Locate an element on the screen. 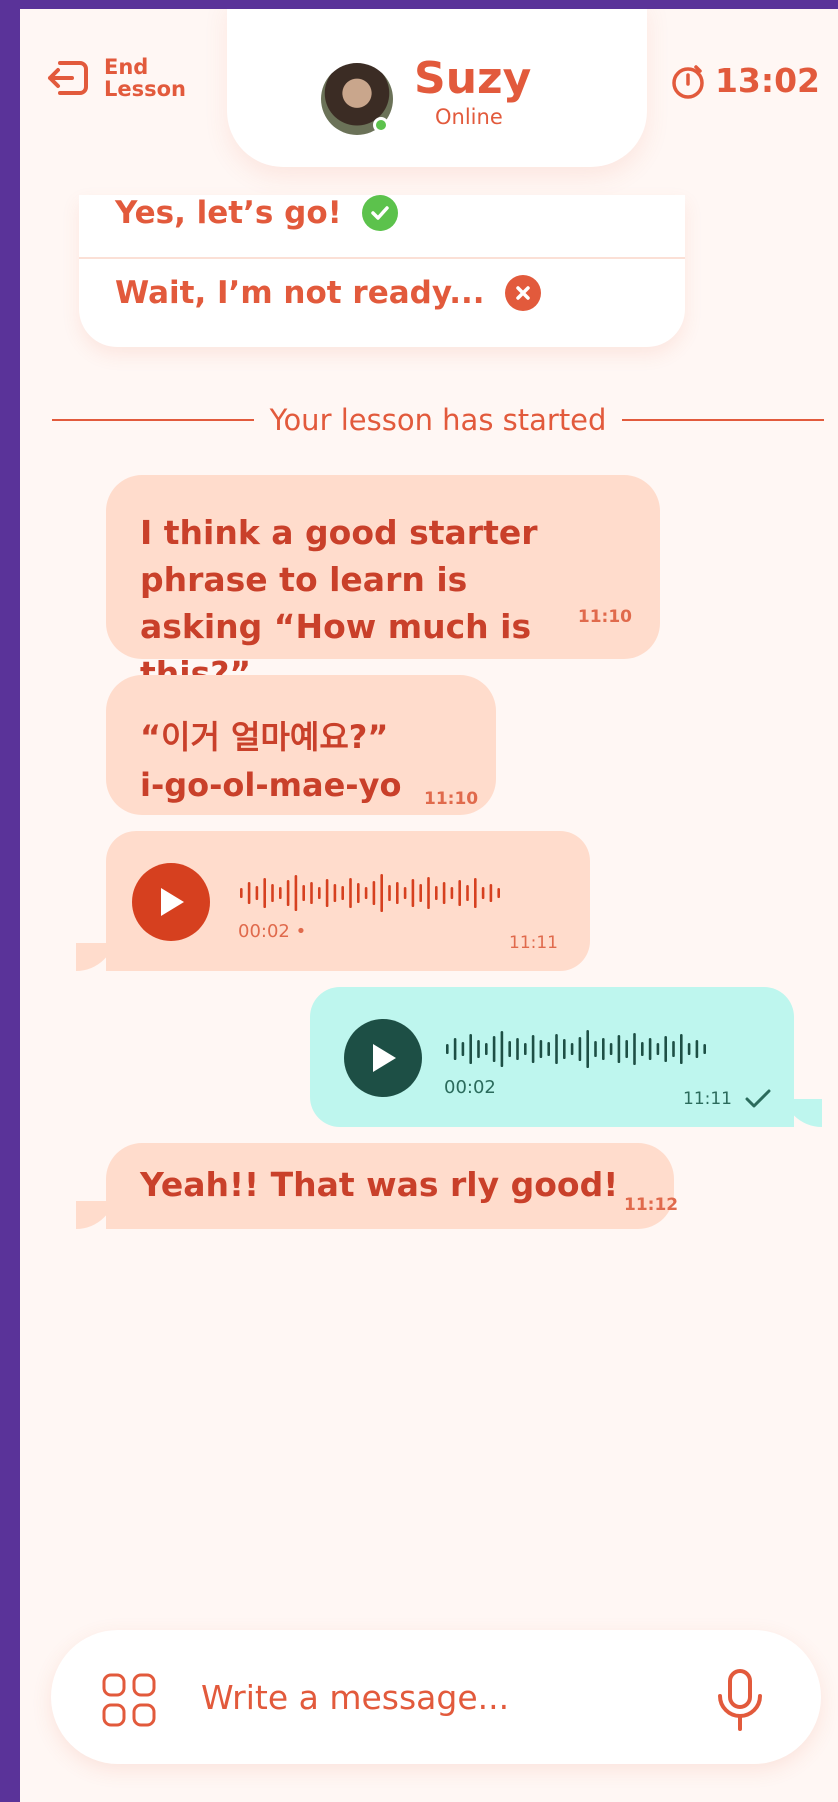  message-incoming: “이거 얼마예요?” i-go-ol-mae-yo 11:10 is located at coordinates (301, 745).